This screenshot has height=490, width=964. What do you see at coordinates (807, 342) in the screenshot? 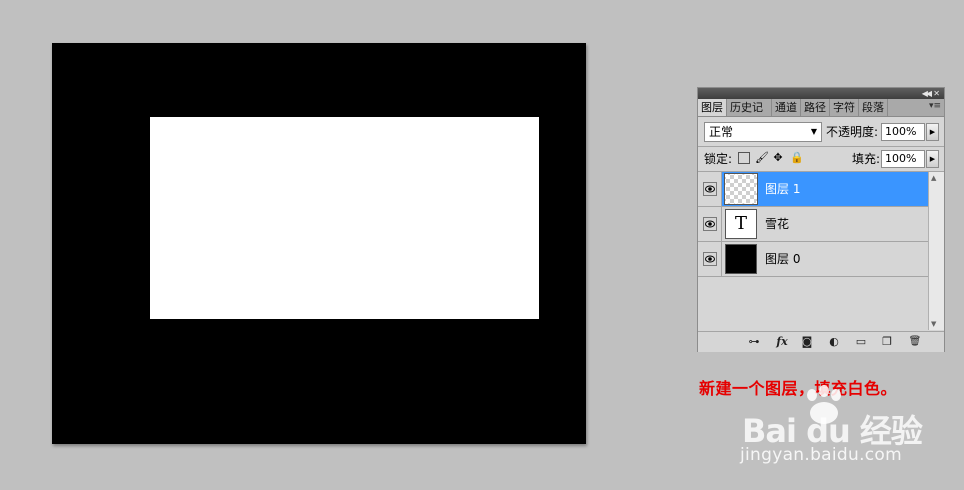
I see `mask-icon: ◙` at bounding box center [807, 342].